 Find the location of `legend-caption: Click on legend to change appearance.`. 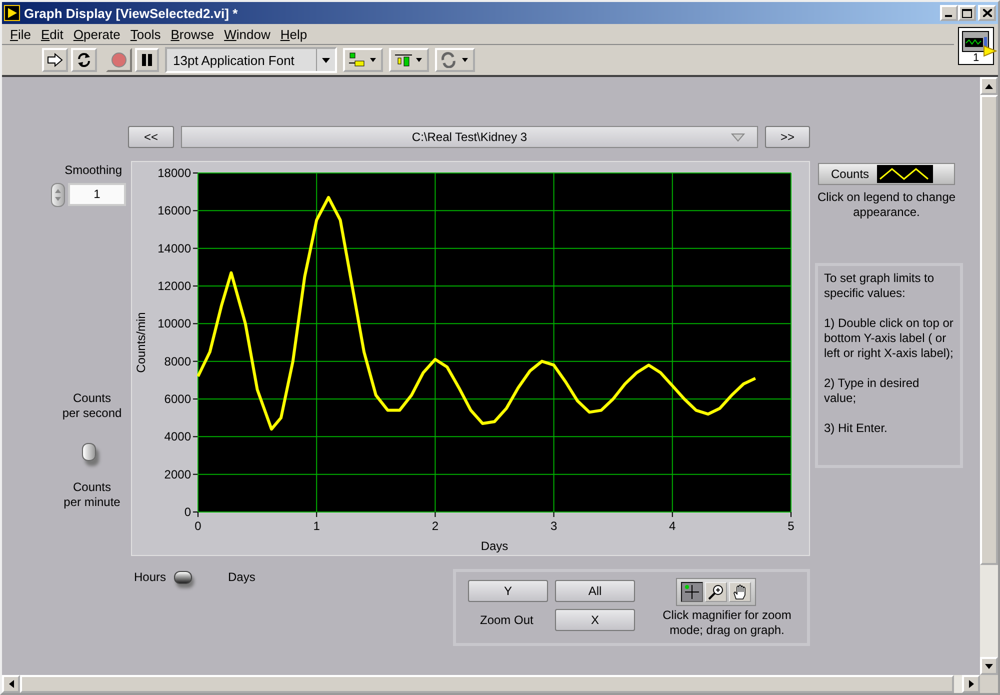

legend-caption: Click on legend to change appearance. is located at coordinates (886, 205).